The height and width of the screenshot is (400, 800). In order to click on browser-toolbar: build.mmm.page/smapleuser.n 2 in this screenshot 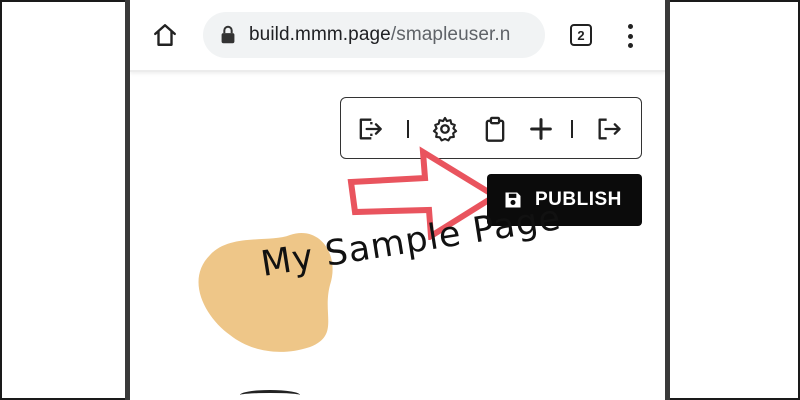, I will do `click(397, 36)`.